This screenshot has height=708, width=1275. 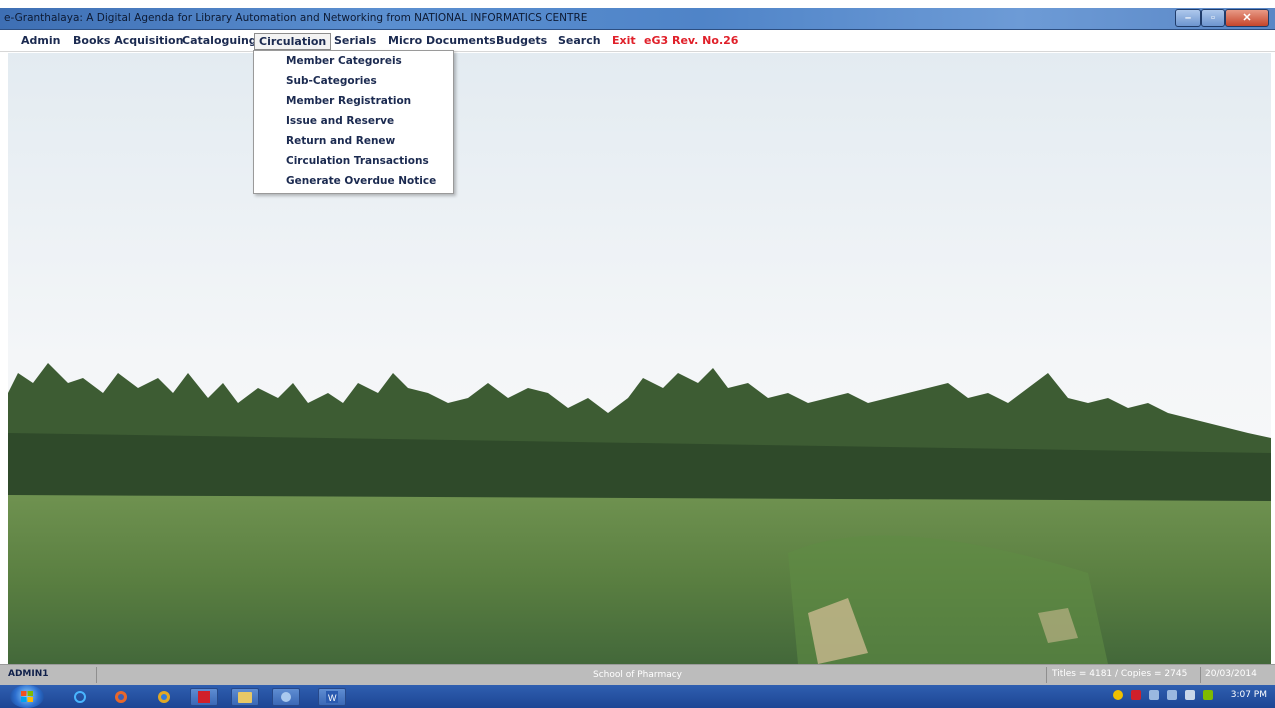 I want to click on menu-item-return-and-renew: Return and Renew, so click(x=340, y=141).